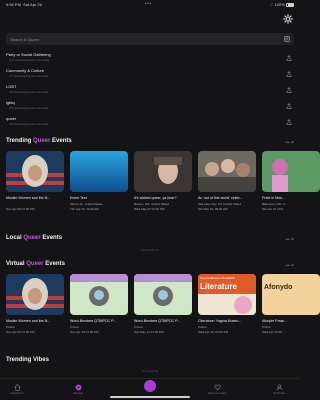 The height and width of the screenshot is (400, 320). Describe the element at coordinates (35, 264) in the screenshot. I see `section-title-virtual: Virtual Queer Events` at that location.